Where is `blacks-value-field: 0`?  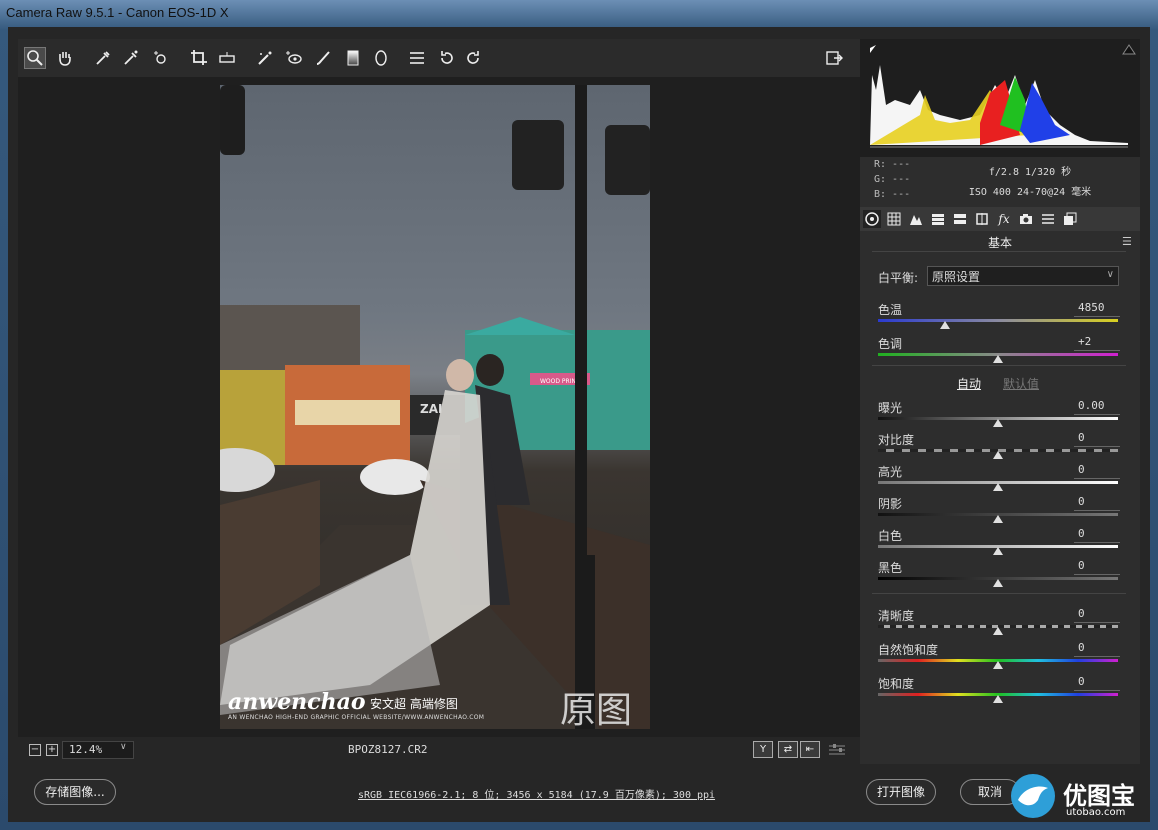 blacks-value-field: 0 is located at coordinates (1097, 567).